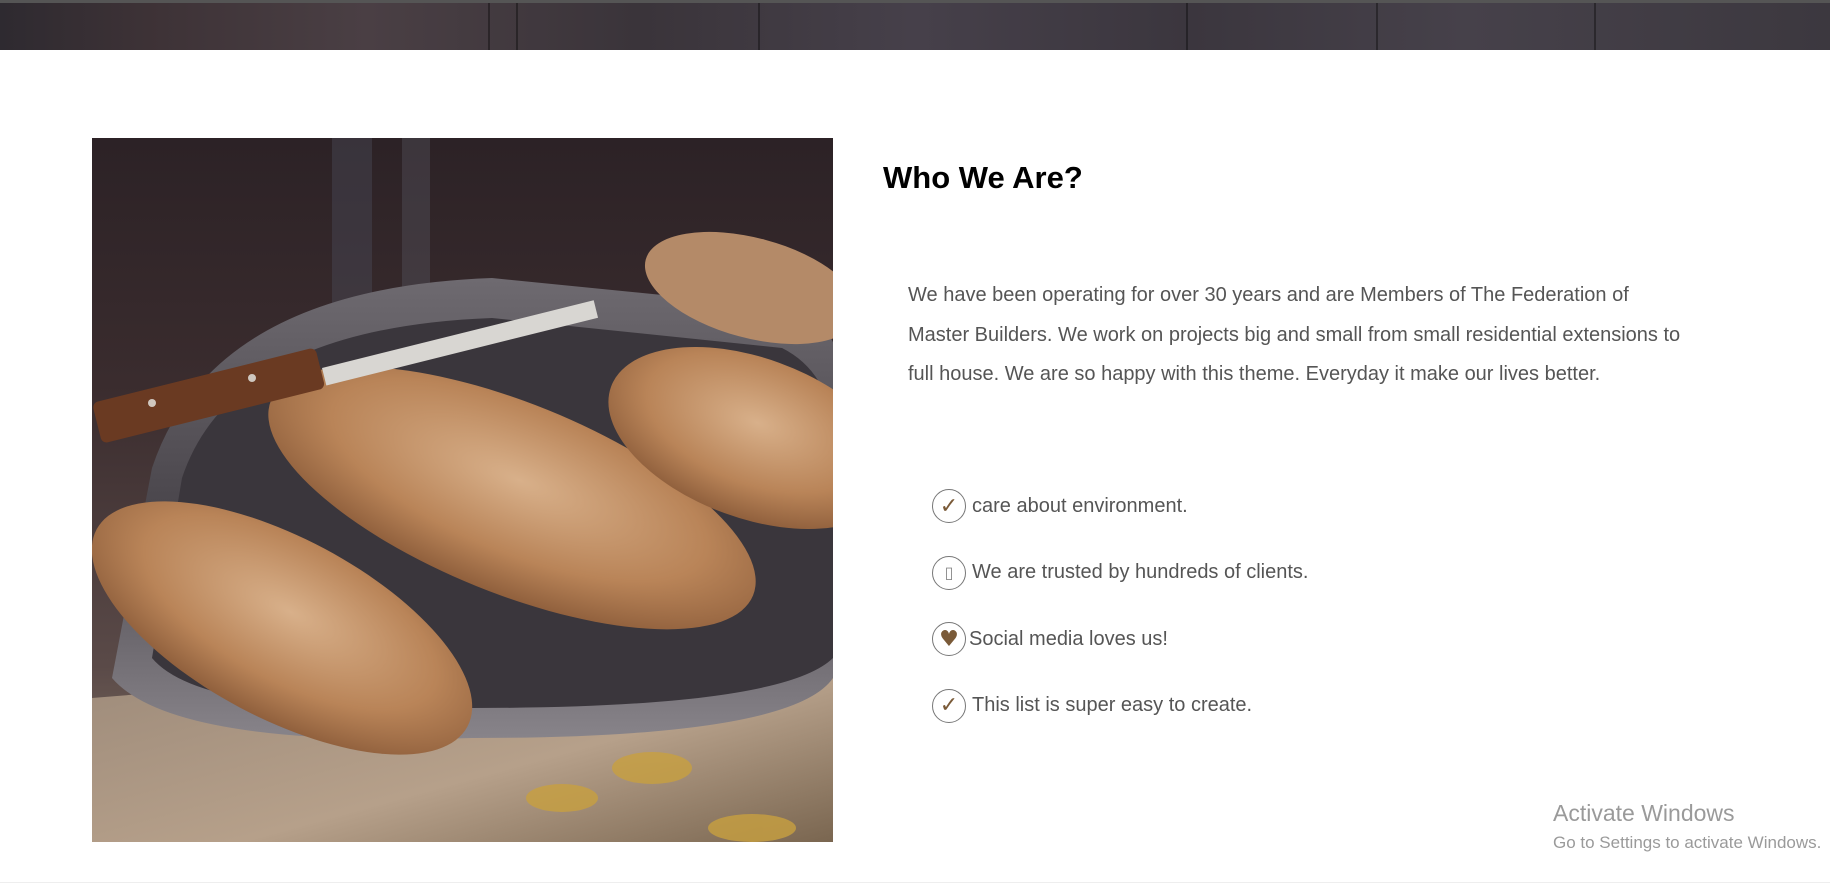 The width and height of the screenshot is (1830, 887). What do you see at coordinates (915, 882) in the screenshot?
I see `section-divider` at bounding box center [915, 882].